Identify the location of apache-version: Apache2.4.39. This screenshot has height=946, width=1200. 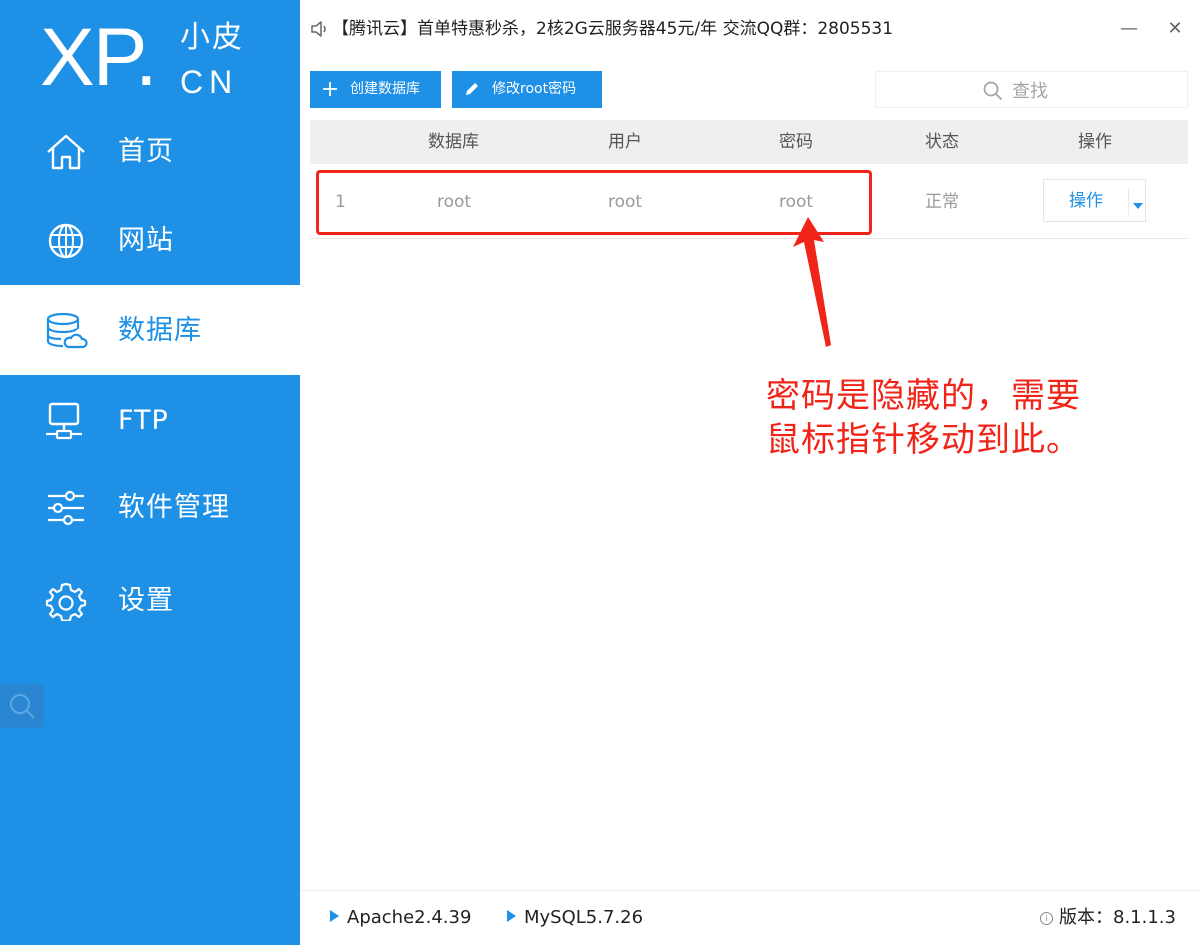
(409, 917).